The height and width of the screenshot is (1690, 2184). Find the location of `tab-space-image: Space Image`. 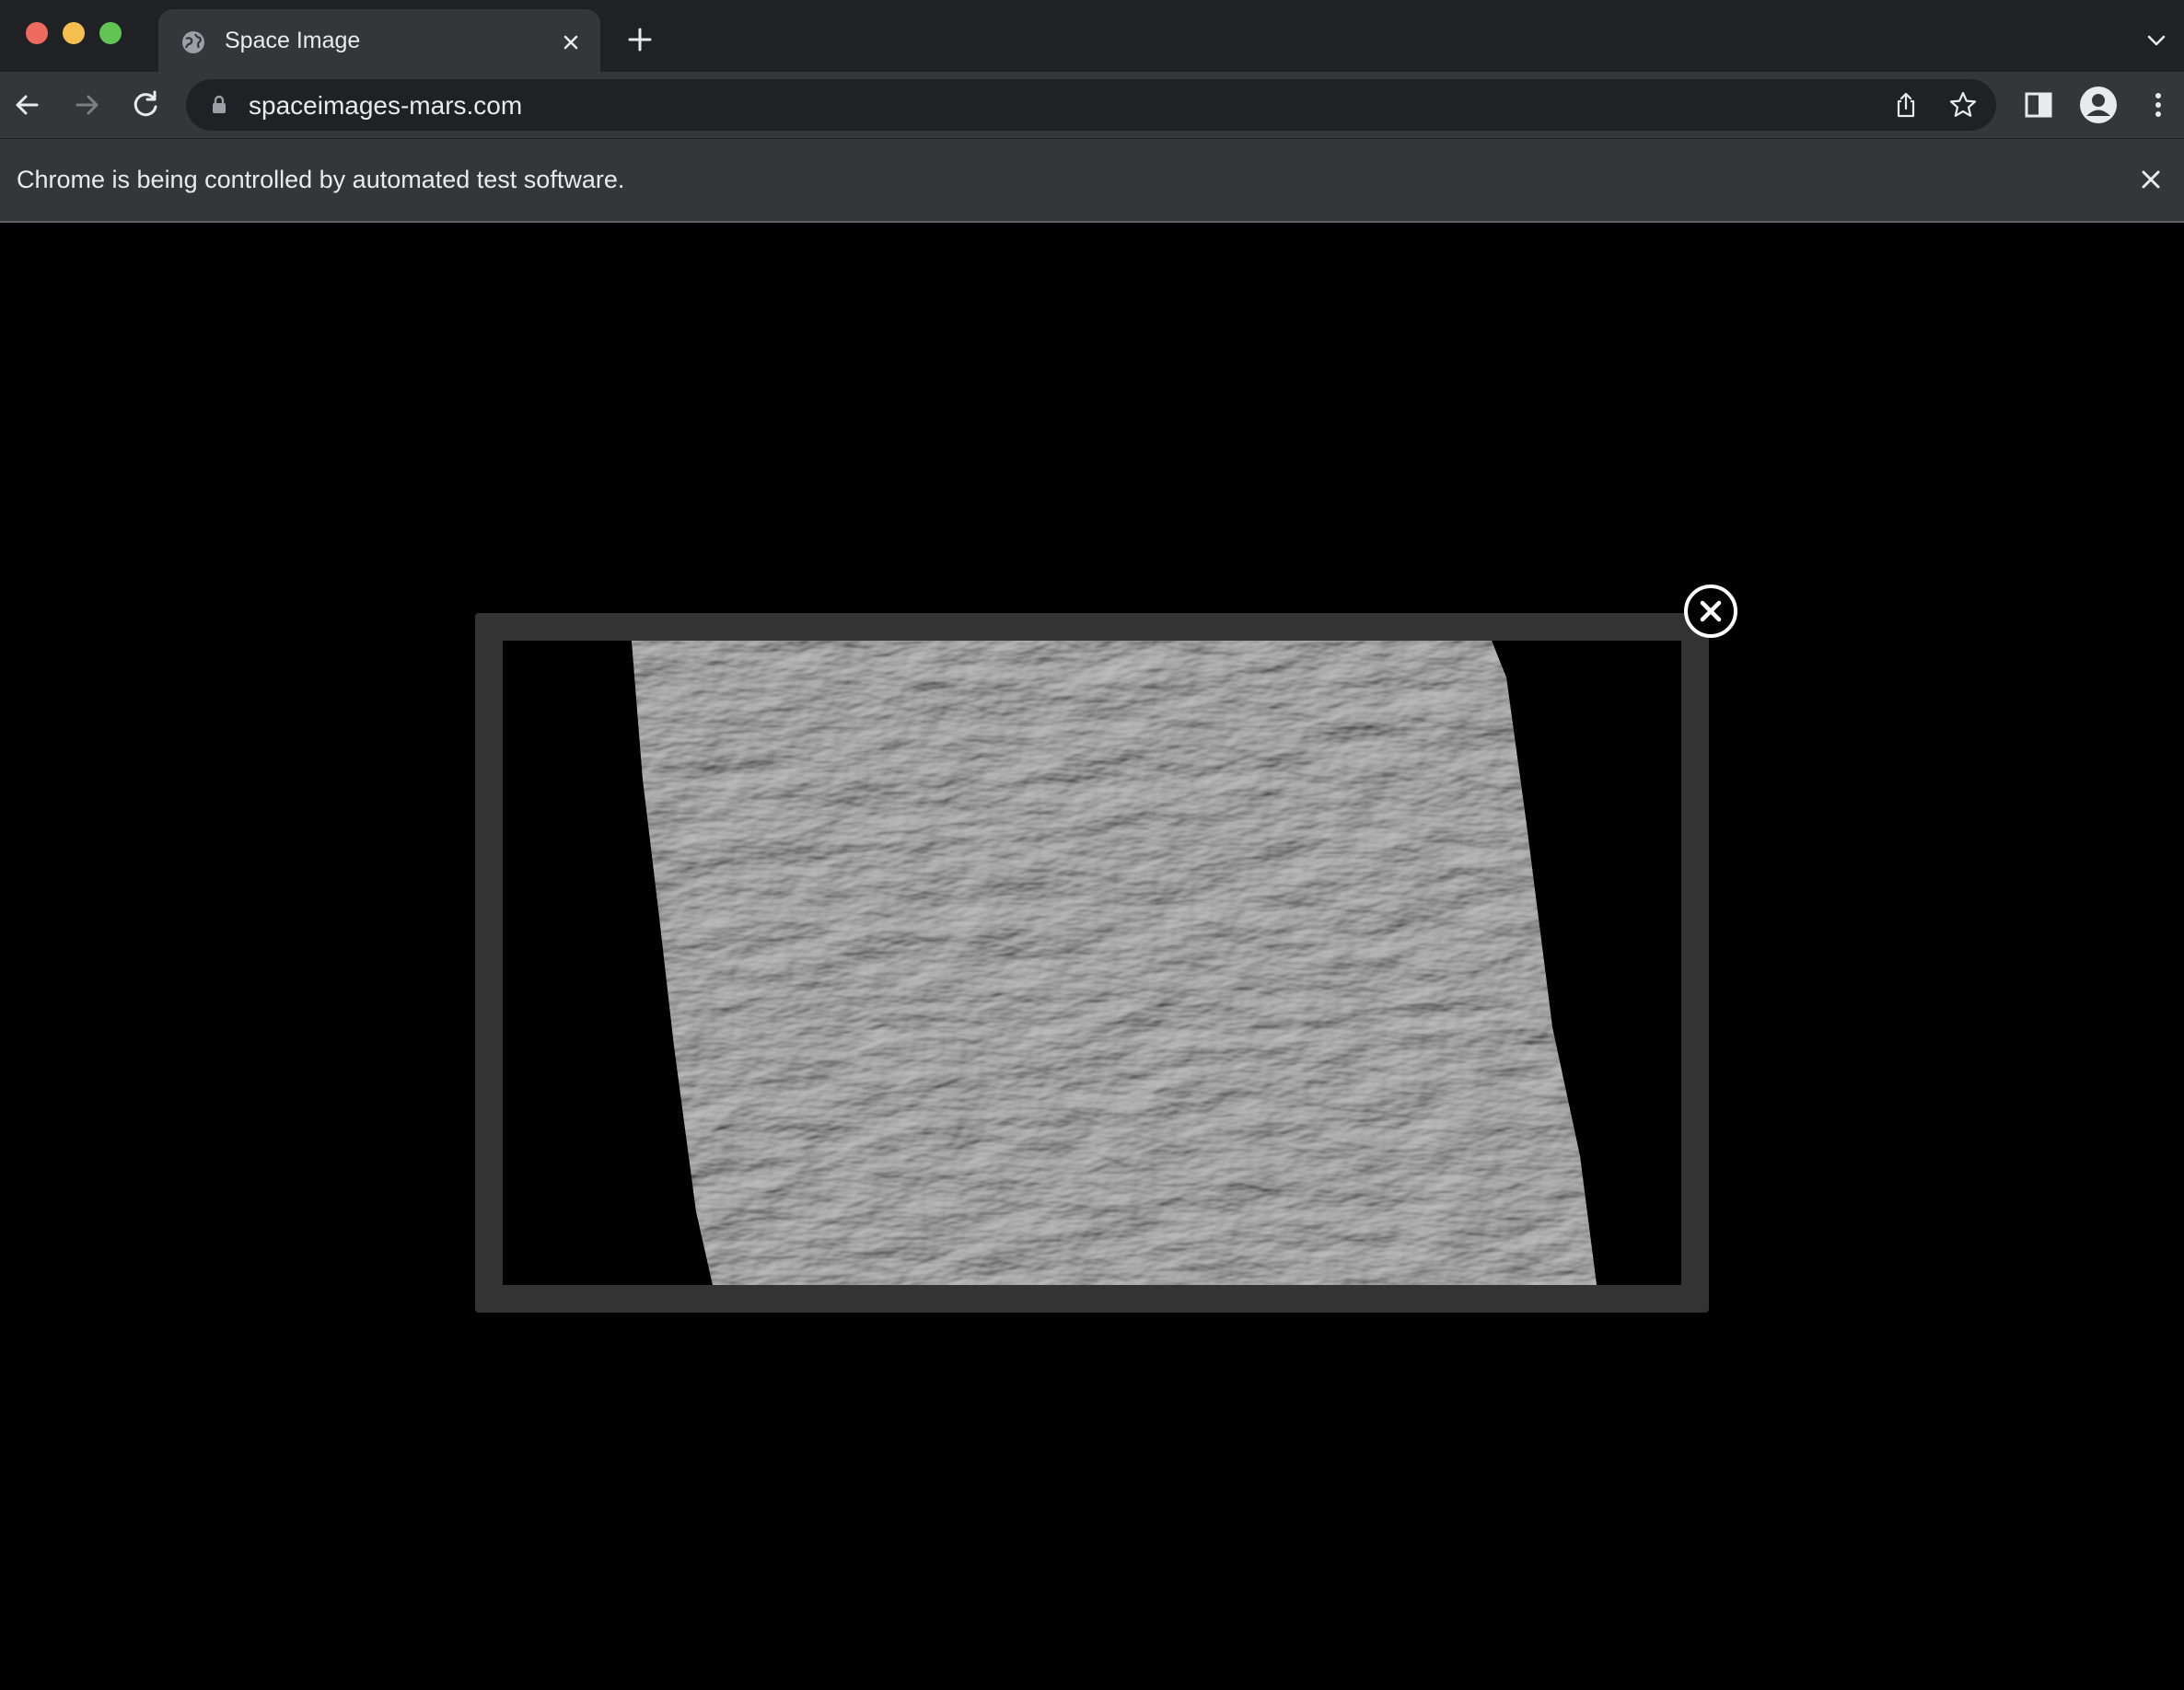

tab-space-image: Space Image is located at coordinates (379, 40).